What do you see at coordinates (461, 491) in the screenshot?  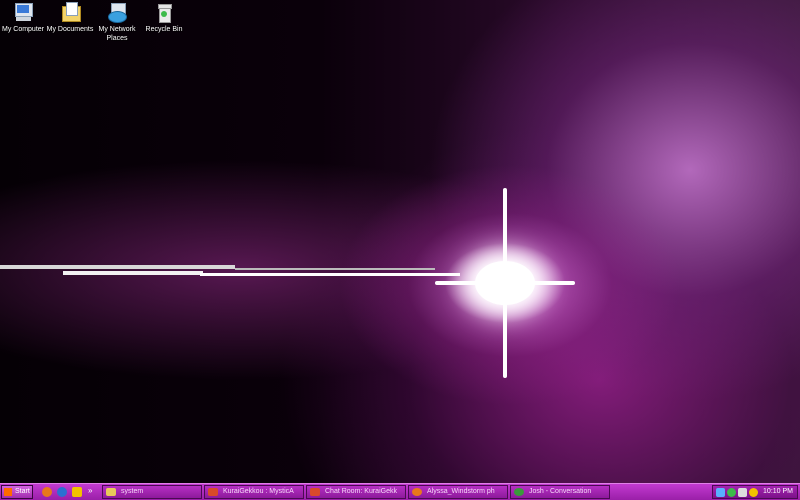 I see `task-label: Alyssa_Windstorm ph` at bounding box center [461, 491].